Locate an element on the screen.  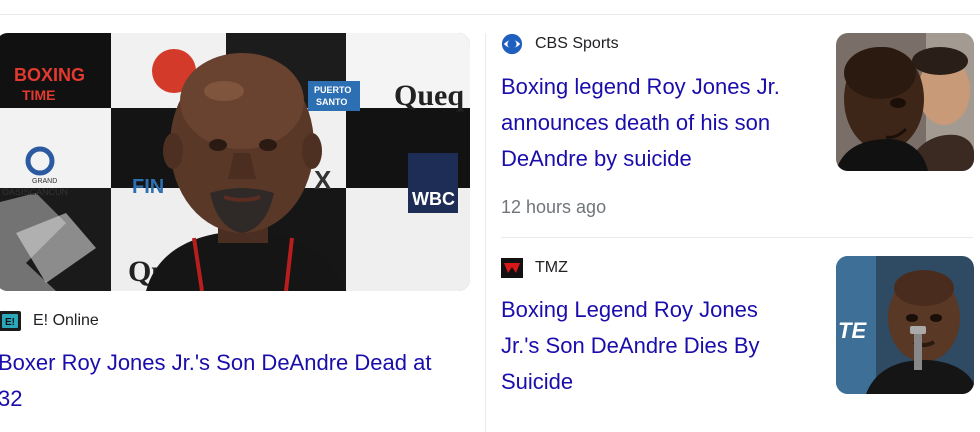
headline-line: Boxing legend Roy Jones Jr. is located at coordinates (640, 86).